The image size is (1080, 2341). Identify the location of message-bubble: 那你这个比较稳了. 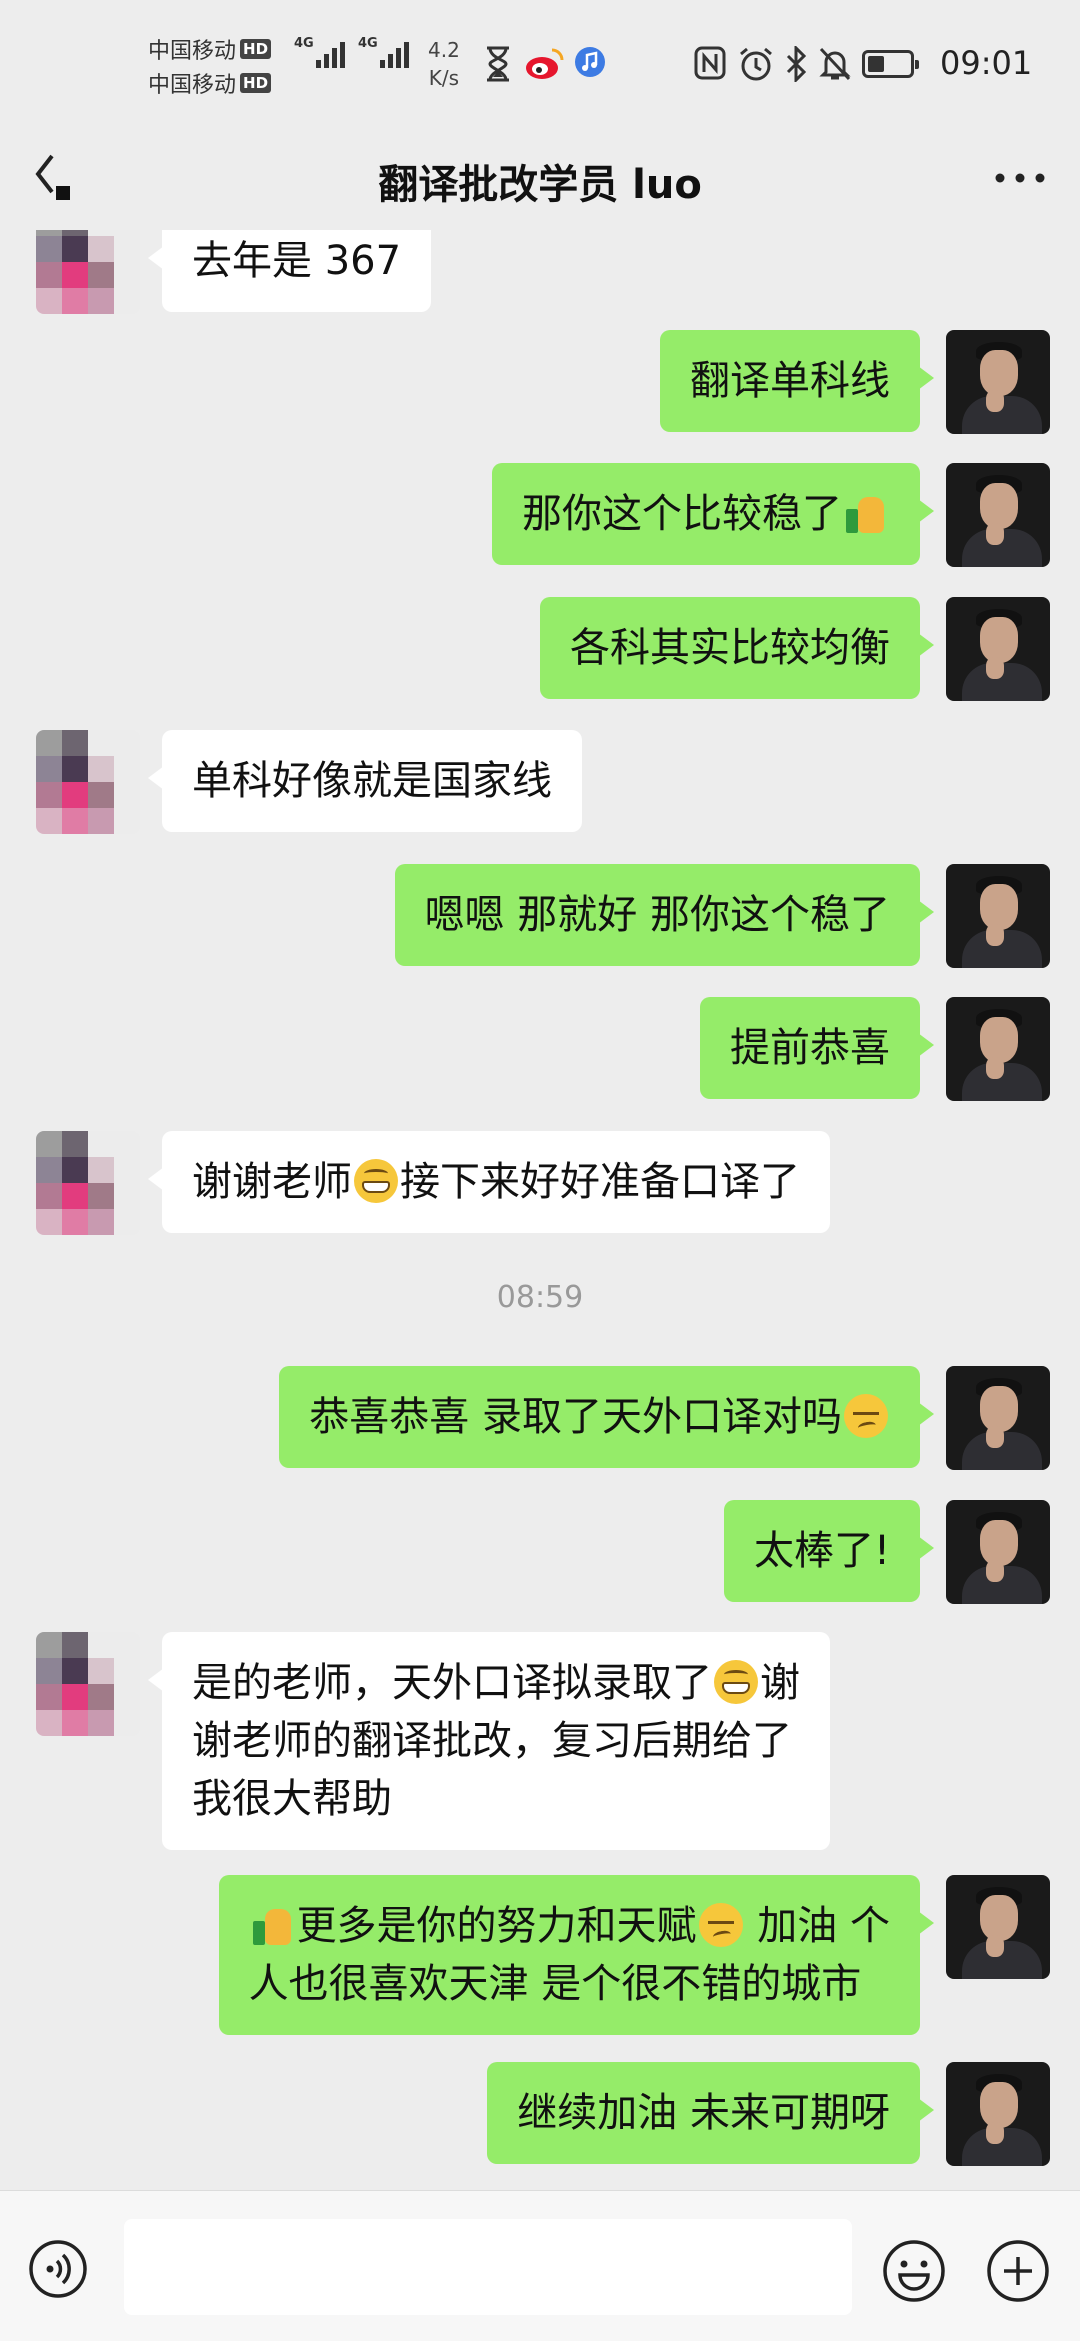
(713, 514).